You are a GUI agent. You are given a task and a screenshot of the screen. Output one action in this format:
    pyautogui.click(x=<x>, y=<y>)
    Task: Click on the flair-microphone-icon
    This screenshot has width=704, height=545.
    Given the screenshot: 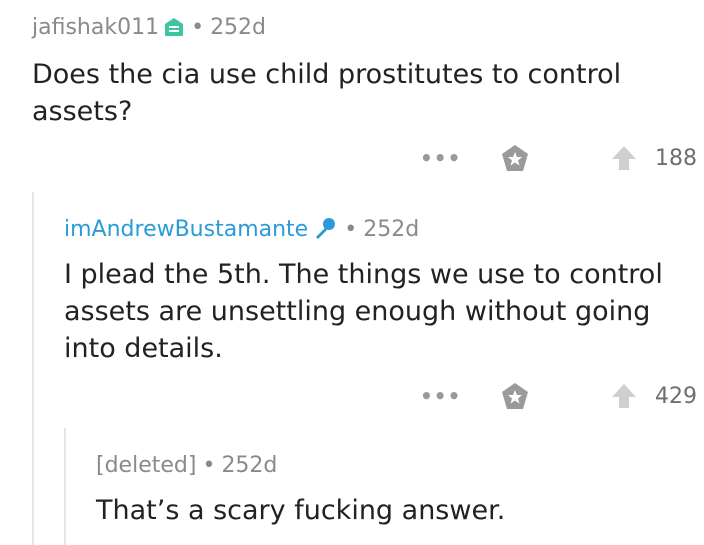 What is the action you would take?
    pyautogui.click(x=325, y=229)
    